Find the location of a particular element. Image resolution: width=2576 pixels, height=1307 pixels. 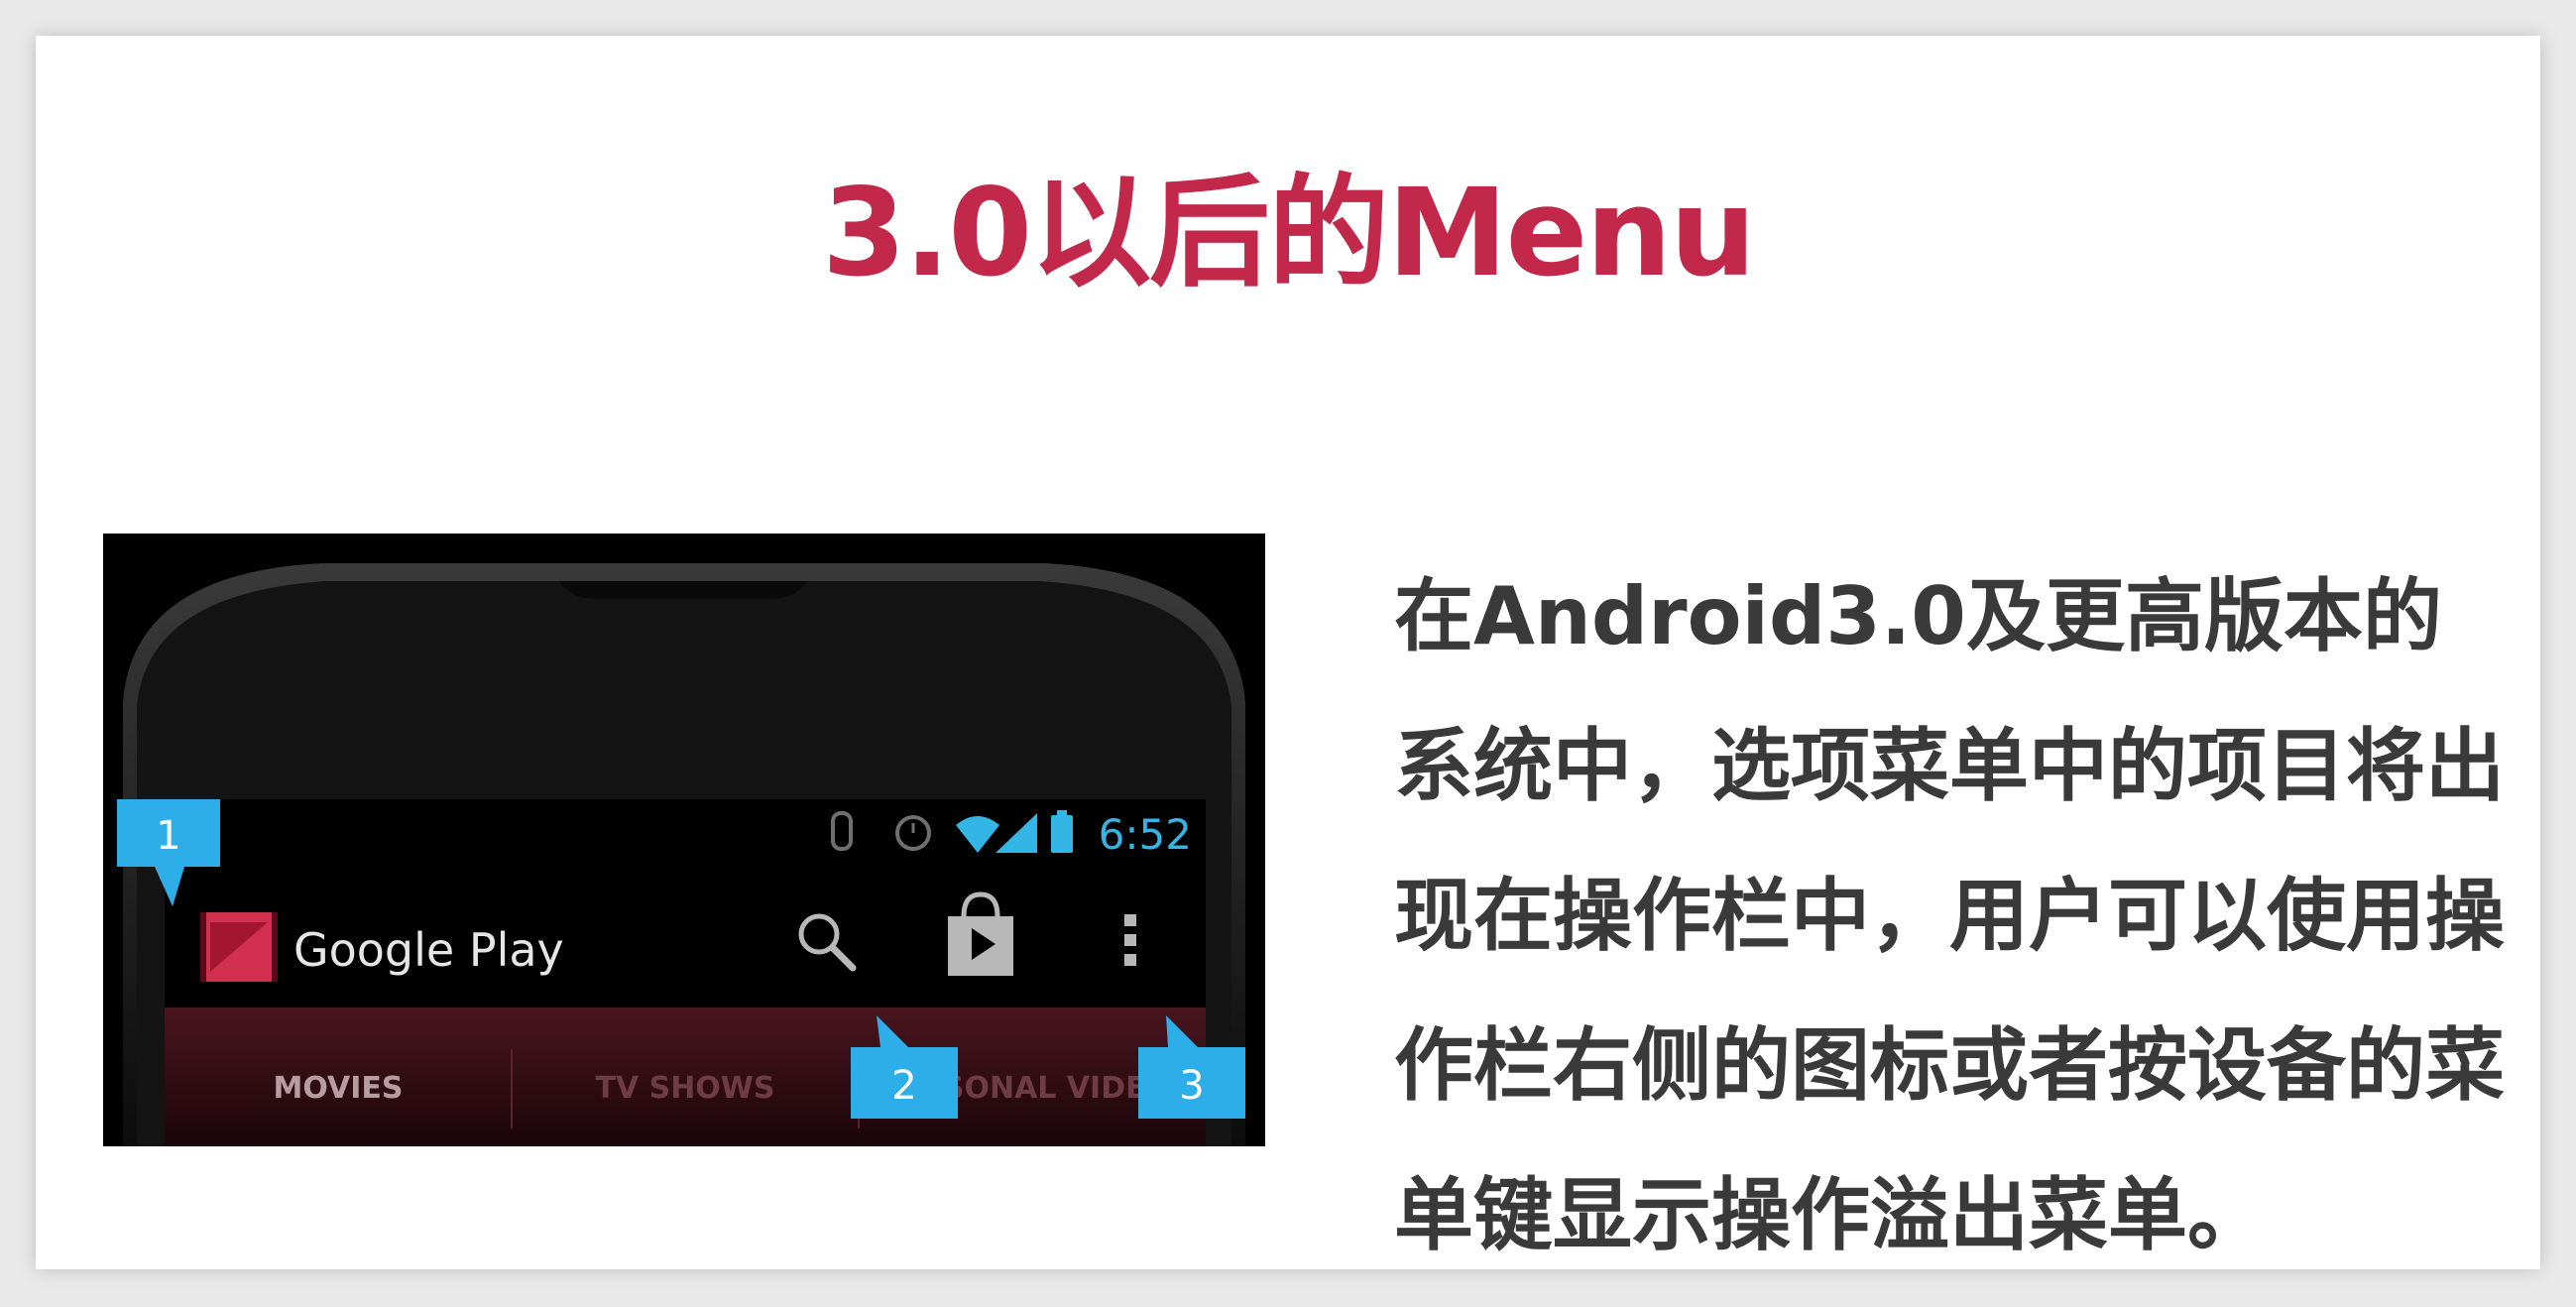

tab-movies: MOVIES is located at coordinates (338, 1088).